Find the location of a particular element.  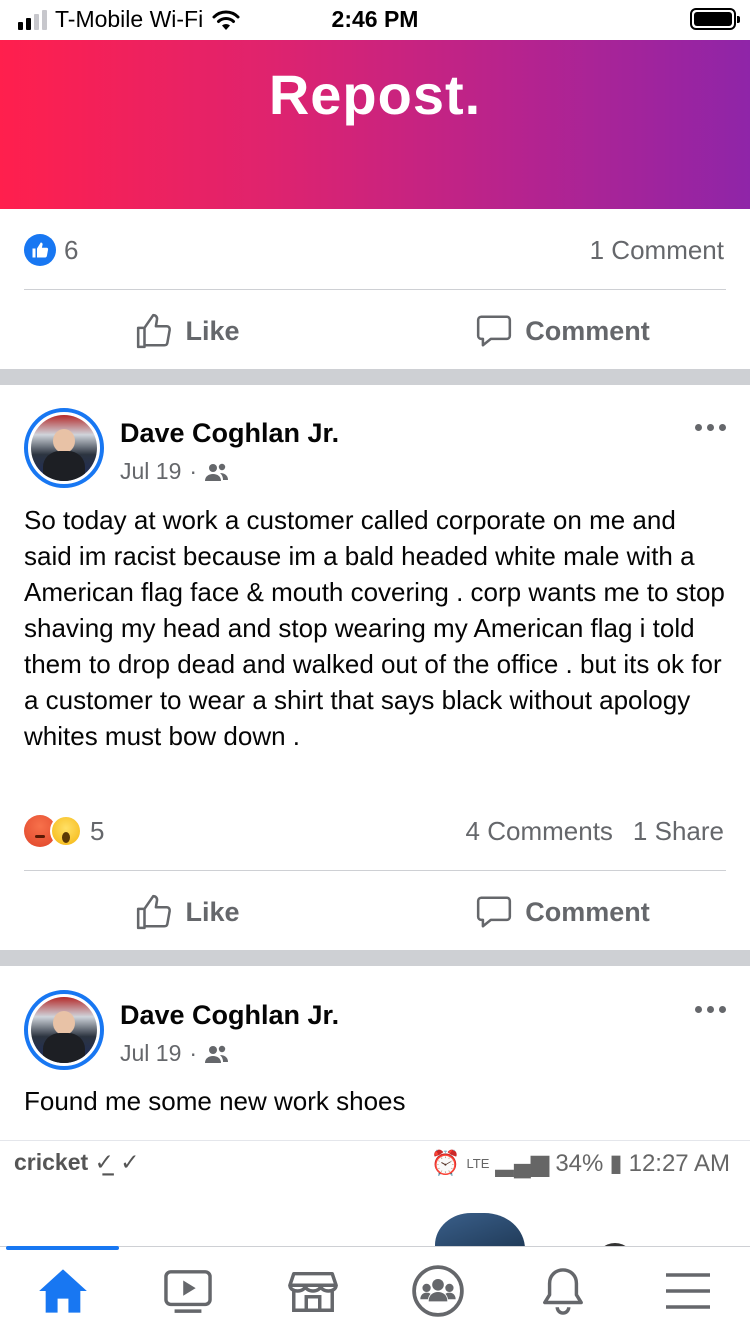

bottom-tab-bar is located at coordinates (375, 1290).